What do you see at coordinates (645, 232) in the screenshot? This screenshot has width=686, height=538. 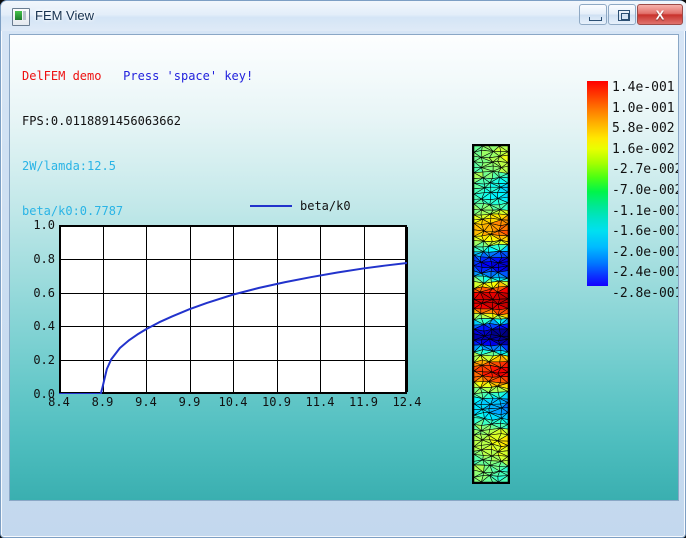 I see `colorbar-tick-label: -1.6e-001` at bounding box center [645, 232].